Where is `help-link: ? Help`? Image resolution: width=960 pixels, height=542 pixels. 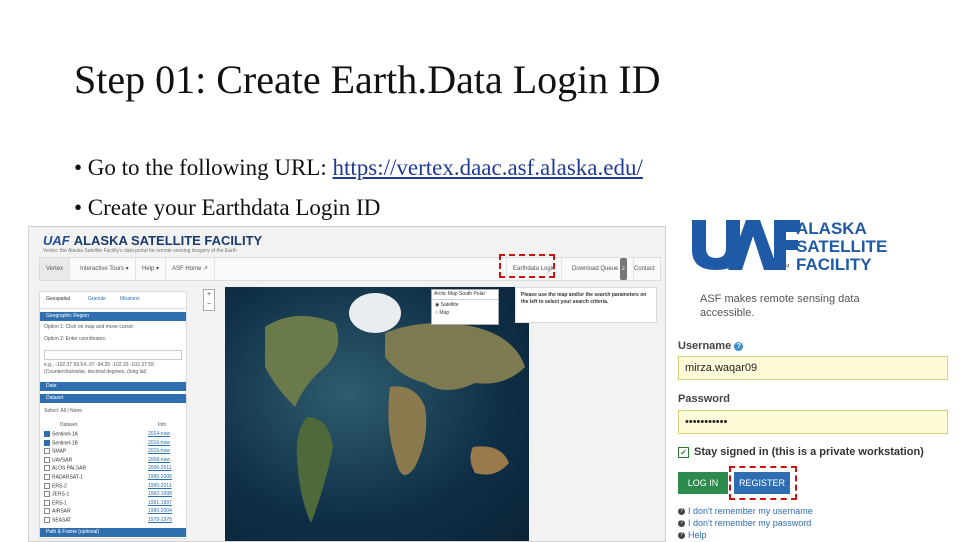
help-link: ? Help is located at coordinates (692, 535).